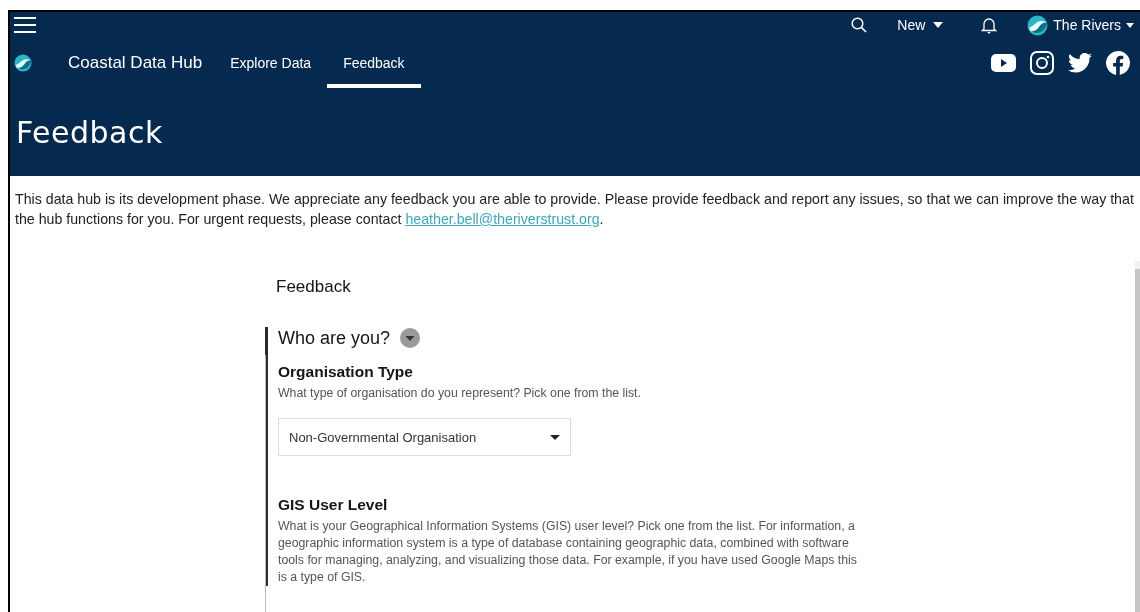 Image resolution: width=1140 pixels, height=612 pixels. Describe the element at coordinates (25, 25) in the screenshot. I see `menu-icon` at that location.